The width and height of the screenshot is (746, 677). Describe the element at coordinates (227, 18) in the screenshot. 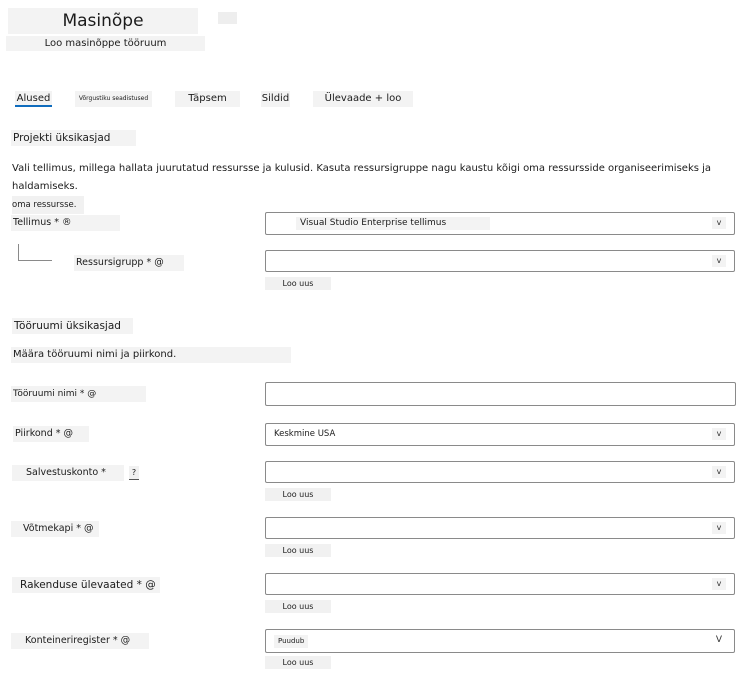

I see `title-decoration` at that location.